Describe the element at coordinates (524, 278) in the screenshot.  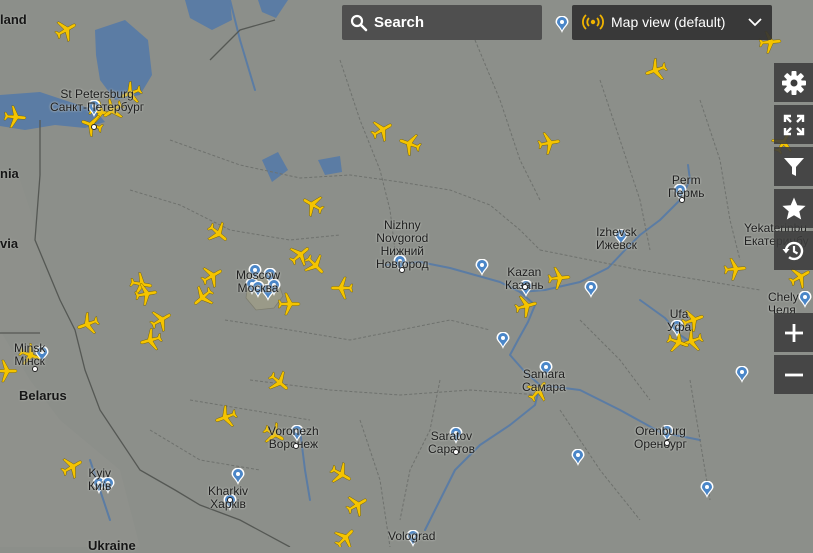
I see `city-label-kazan: Kazan Казань` at that location.